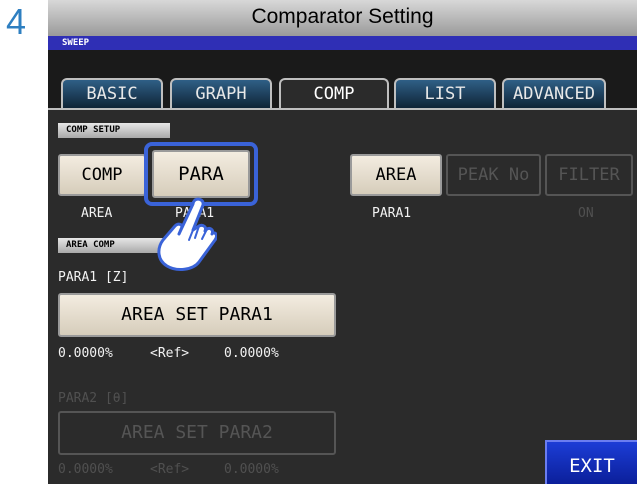 The width and height of the screenshot is (637, 484). I want to click on tab-bar: BASIC GRAPH COMP LIST ADVANCED, so click(342, 79).